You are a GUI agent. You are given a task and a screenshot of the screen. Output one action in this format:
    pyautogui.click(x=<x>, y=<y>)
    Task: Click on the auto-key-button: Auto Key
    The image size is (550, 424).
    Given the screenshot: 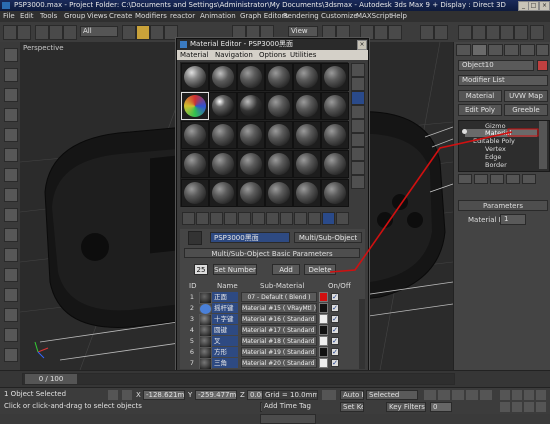 What is the action you would take?
    pyautogui.click(x=352, y=395)
    